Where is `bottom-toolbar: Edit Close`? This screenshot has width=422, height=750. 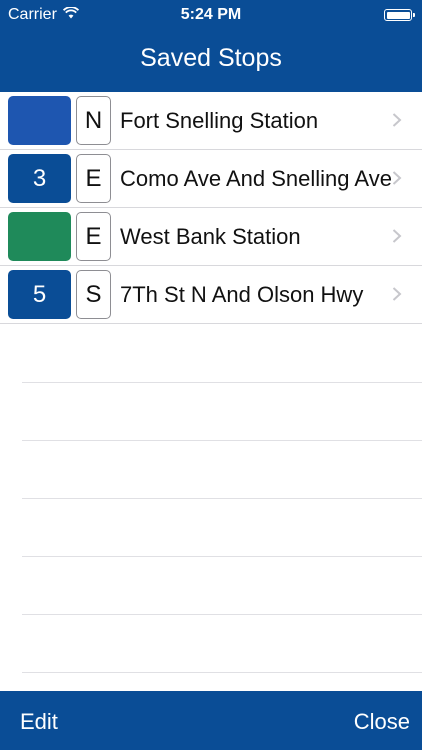 bottom-toolbar: Edit Close is located at coordinates (211, 720).